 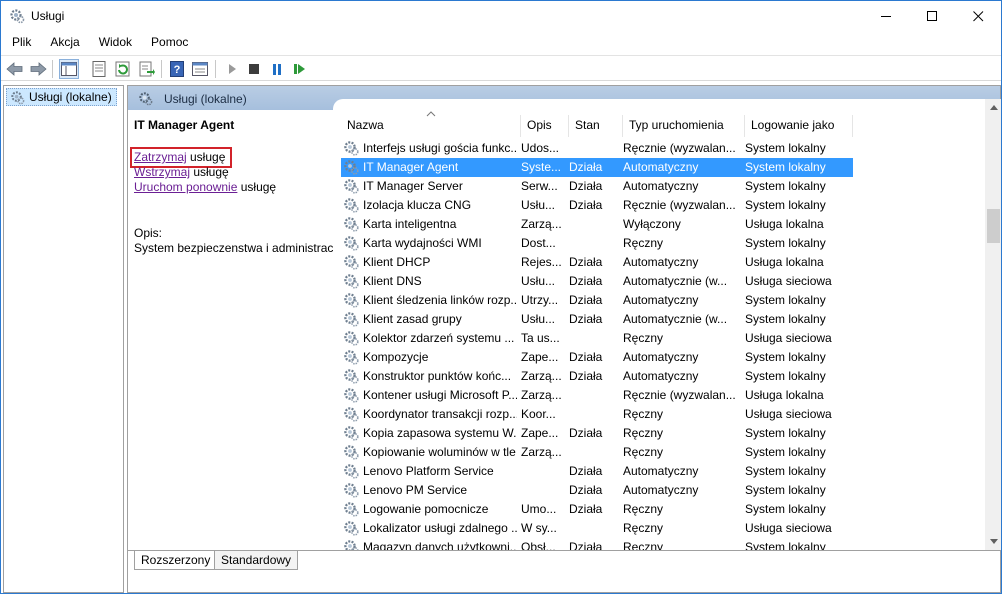 I want to click on tree-item-services-local: Usługi (lokalne), so click(x=61, y=97).